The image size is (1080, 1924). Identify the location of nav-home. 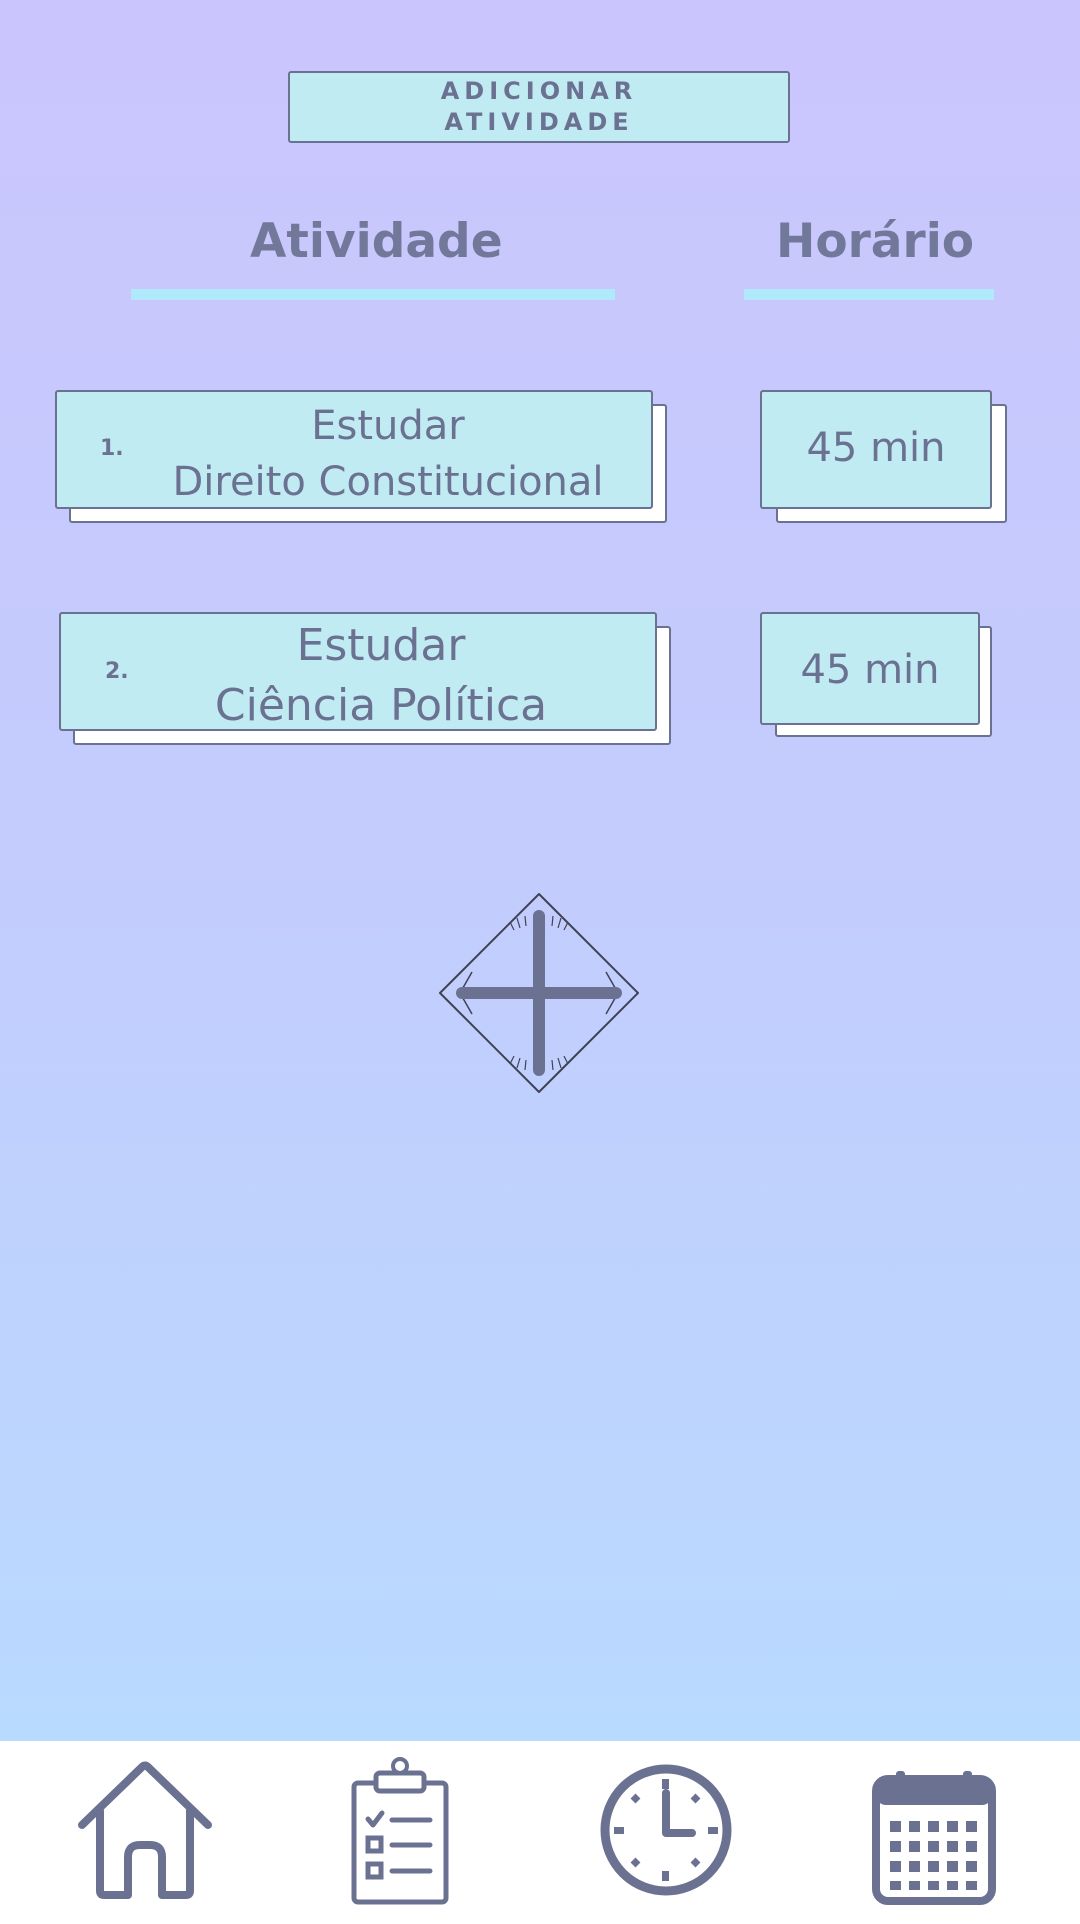
(145, 1830).